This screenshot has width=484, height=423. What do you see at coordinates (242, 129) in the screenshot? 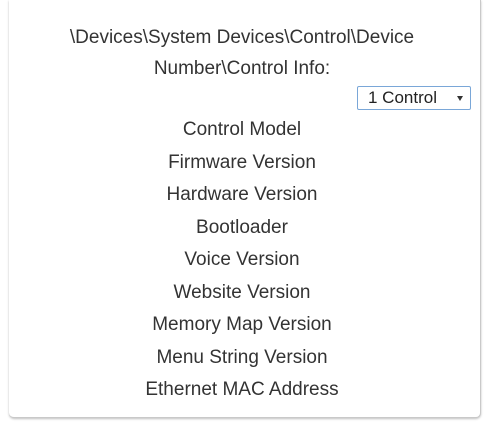
I see `info-item-control-model: Control Model` at bounding box center [242, 129].